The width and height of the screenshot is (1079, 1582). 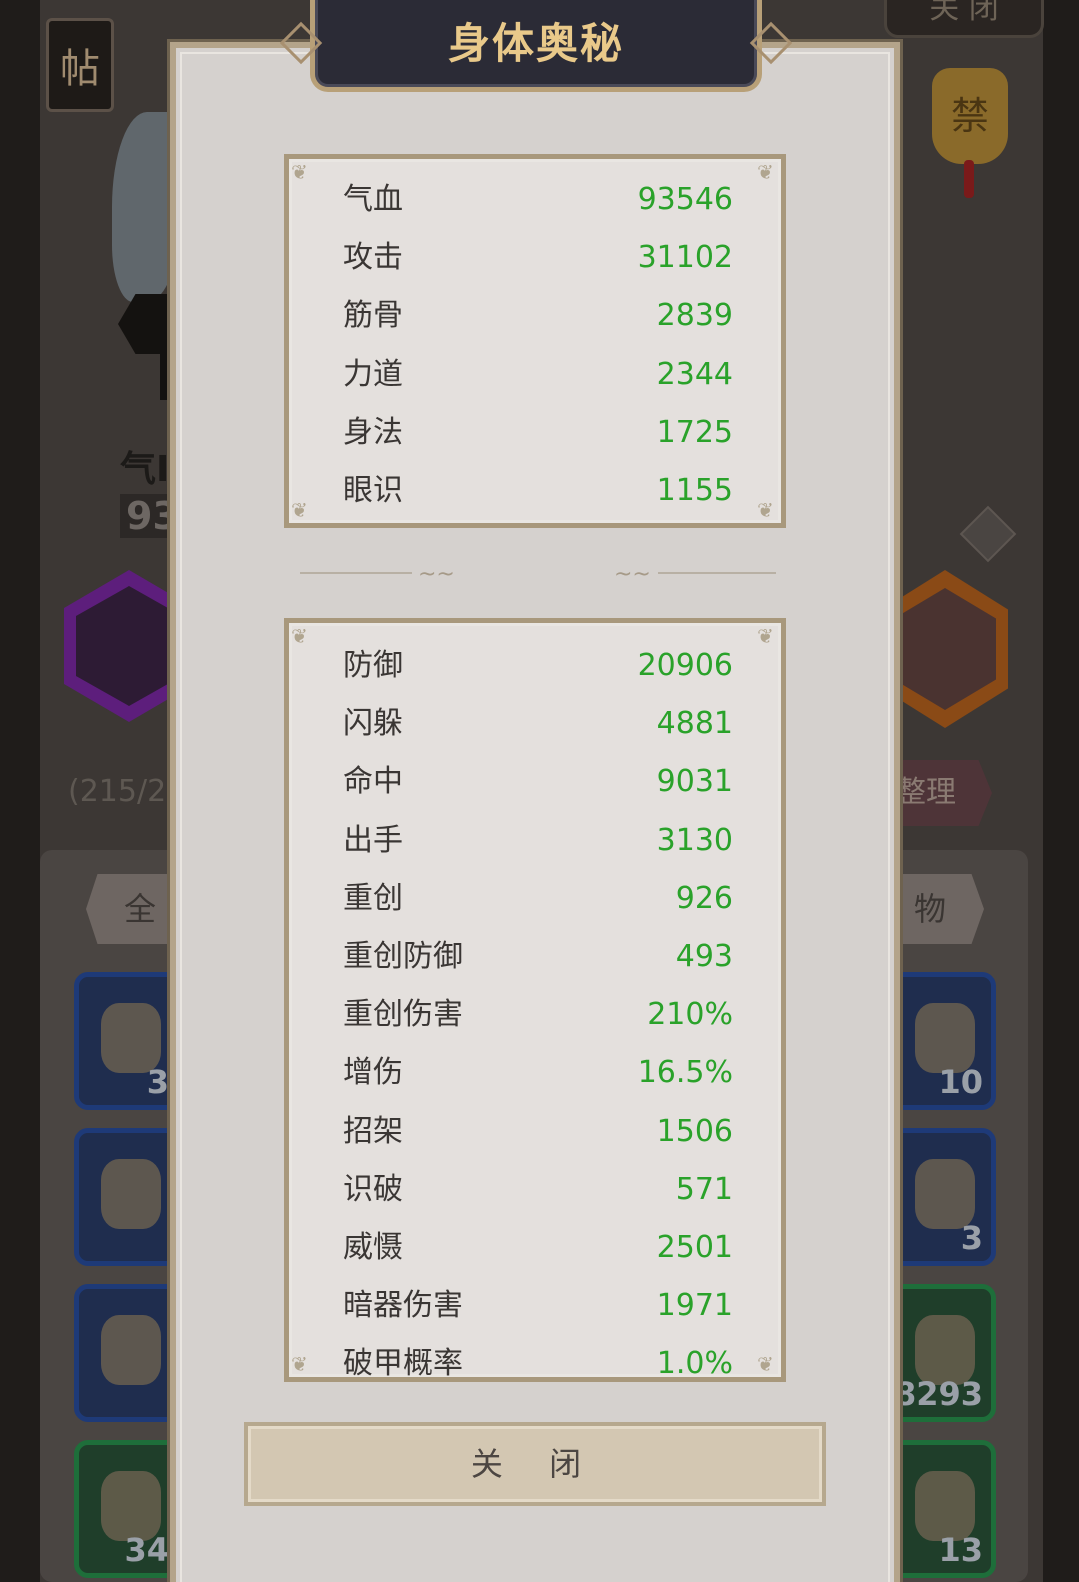 I want to click on stat-value: 4881, so click(x=694, y=724).